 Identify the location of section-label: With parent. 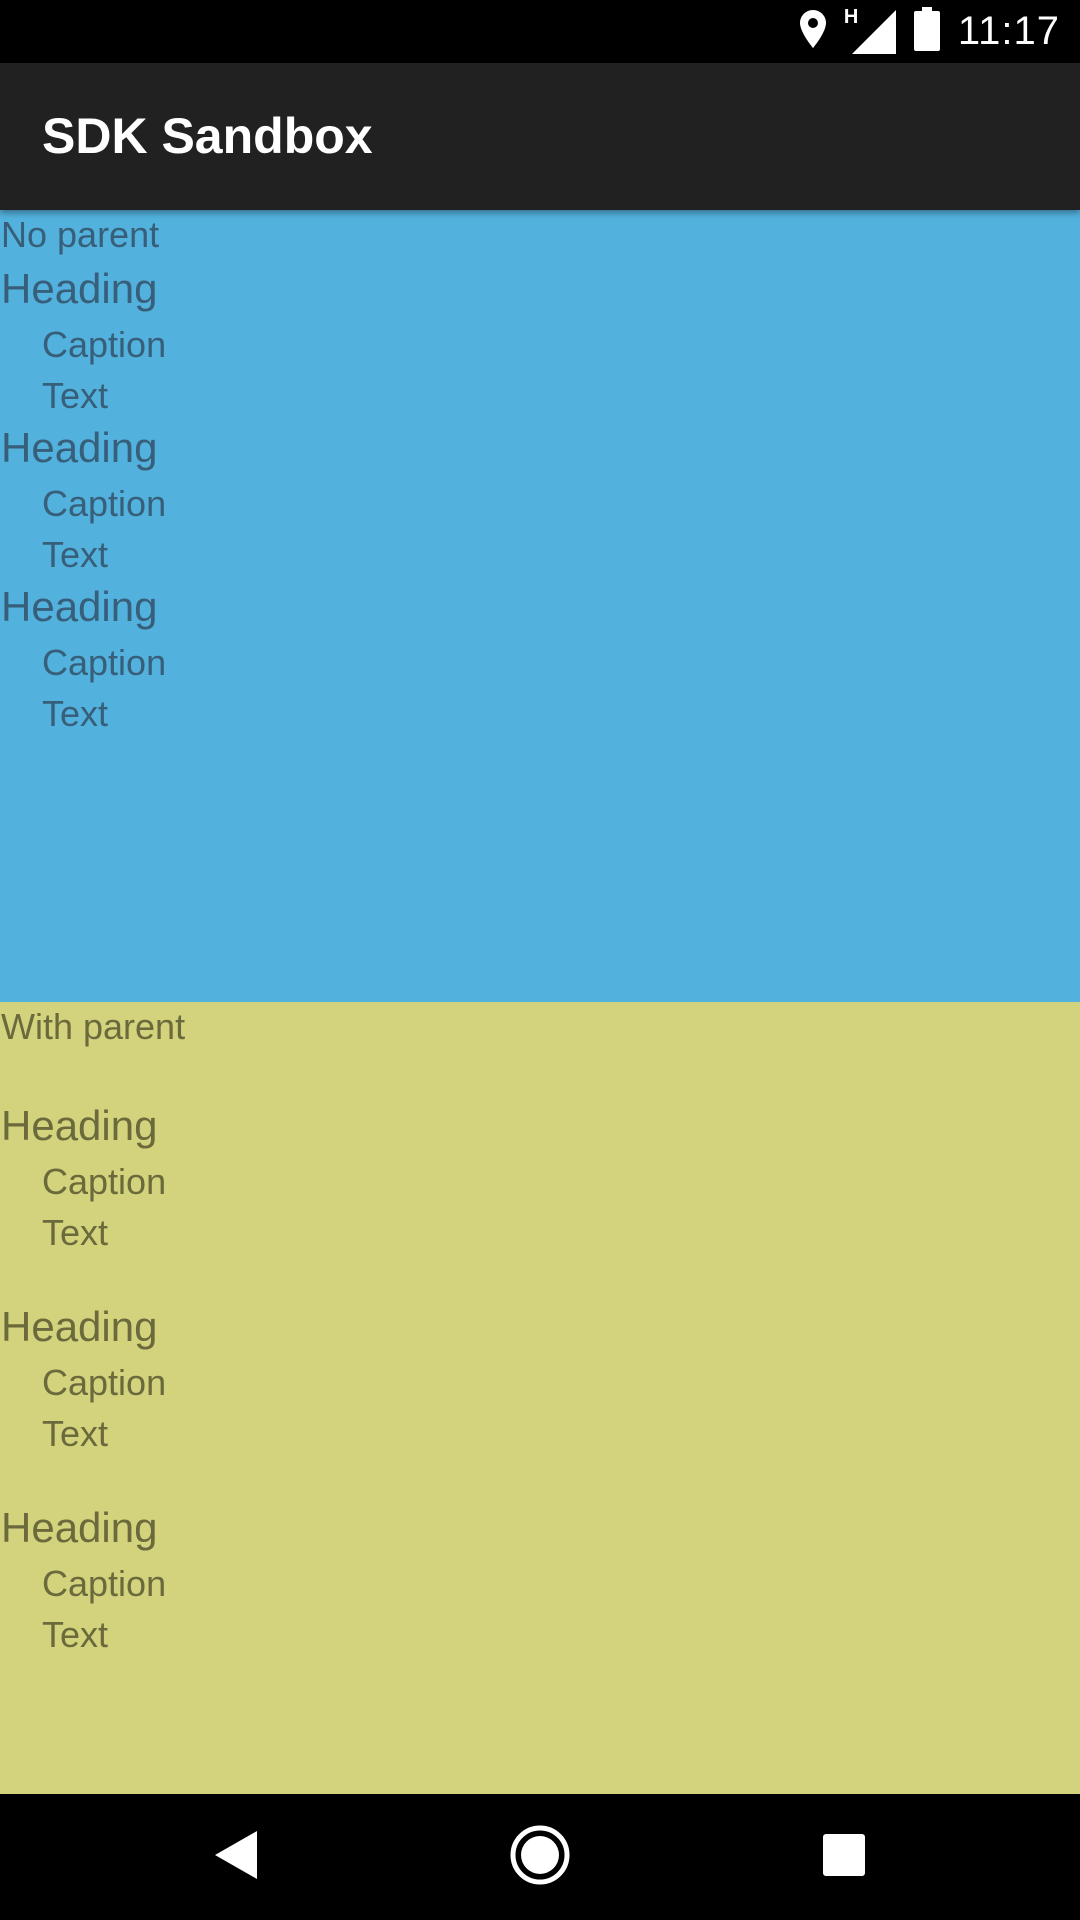
(93, 1026).